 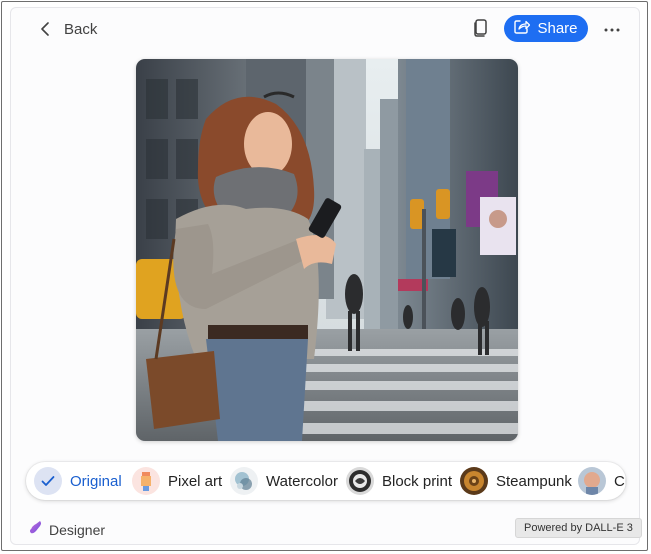 I want to click on copy-icon, so click(x=481, y=30).